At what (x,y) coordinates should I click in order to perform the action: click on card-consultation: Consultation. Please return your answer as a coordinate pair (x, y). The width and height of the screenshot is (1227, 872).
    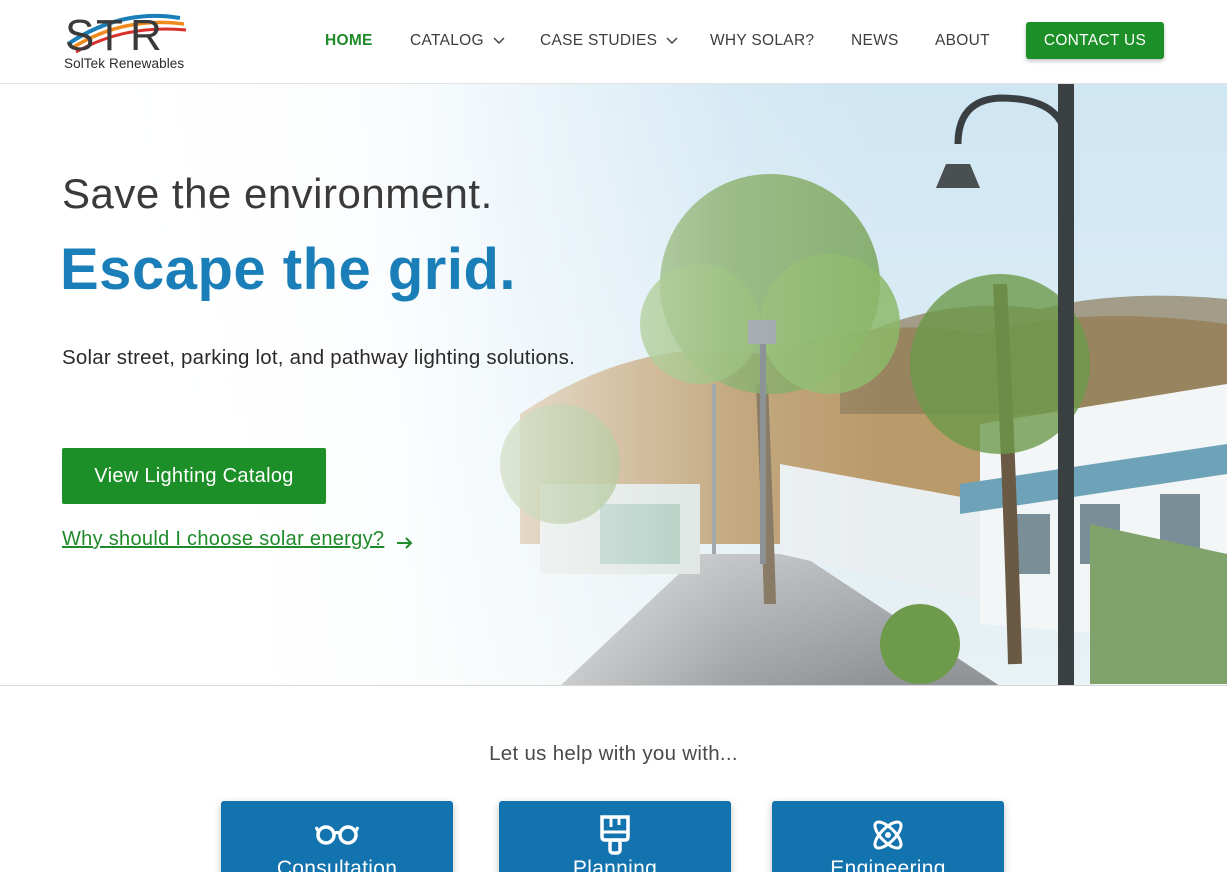
    Looking at the image, I should click on (337, 836).